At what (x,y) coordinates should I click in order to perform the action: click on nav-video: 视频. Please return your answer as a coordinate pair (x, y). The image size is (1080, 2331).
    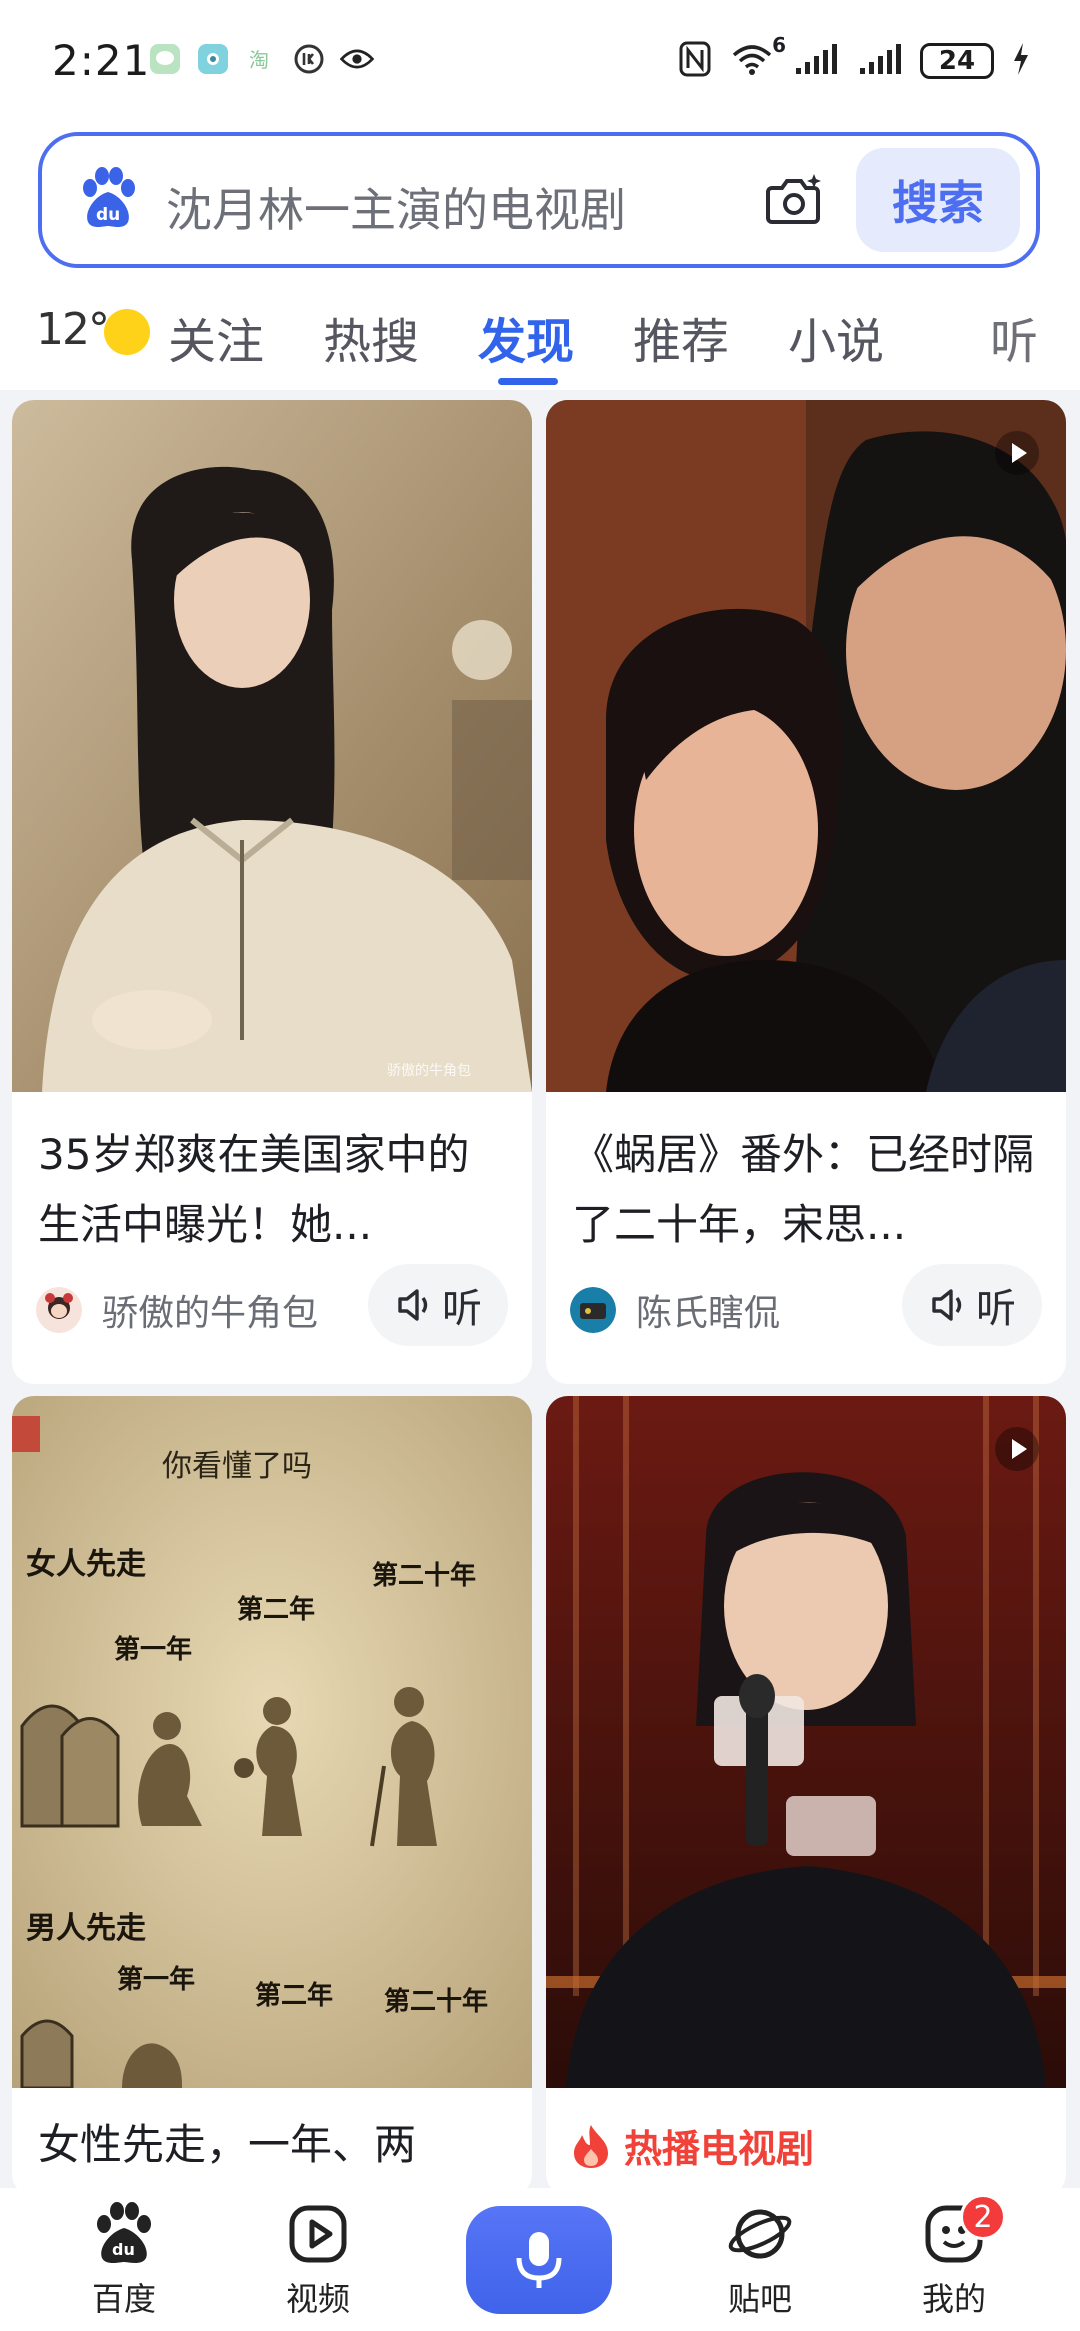
    Looking at the image, I should click on (318, 2261).